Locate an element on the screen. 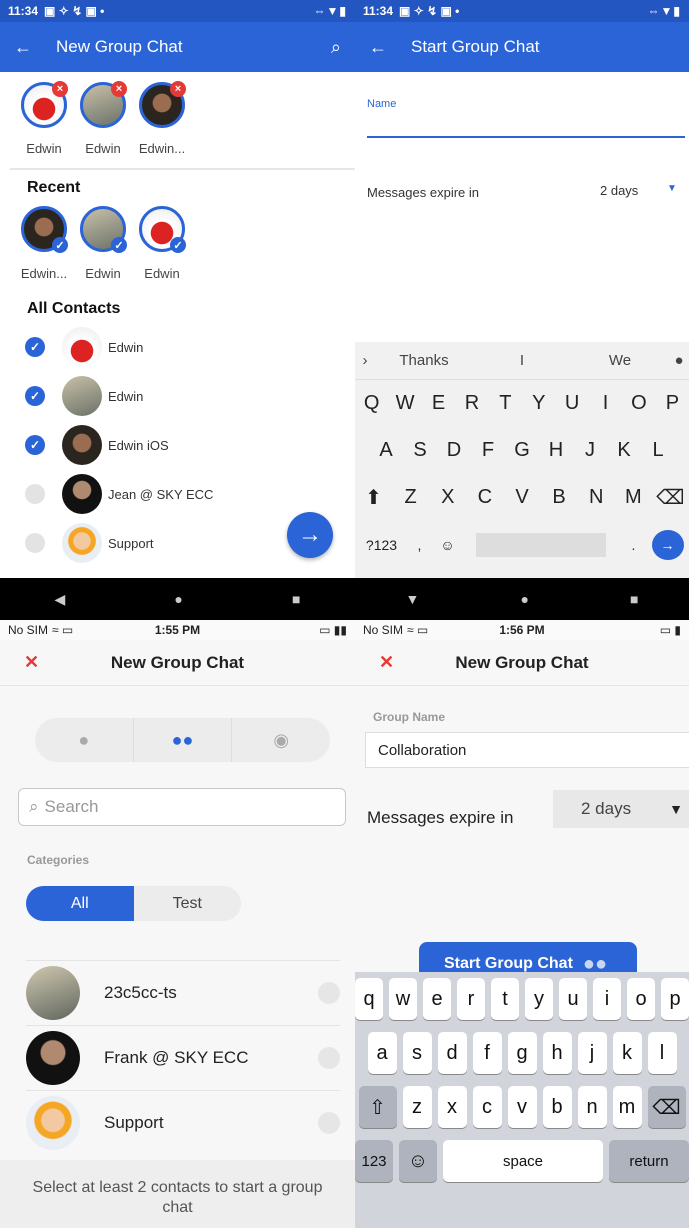 This screenshot has height=1228, width=689. next-button: → is located at coordinates (310, 535).